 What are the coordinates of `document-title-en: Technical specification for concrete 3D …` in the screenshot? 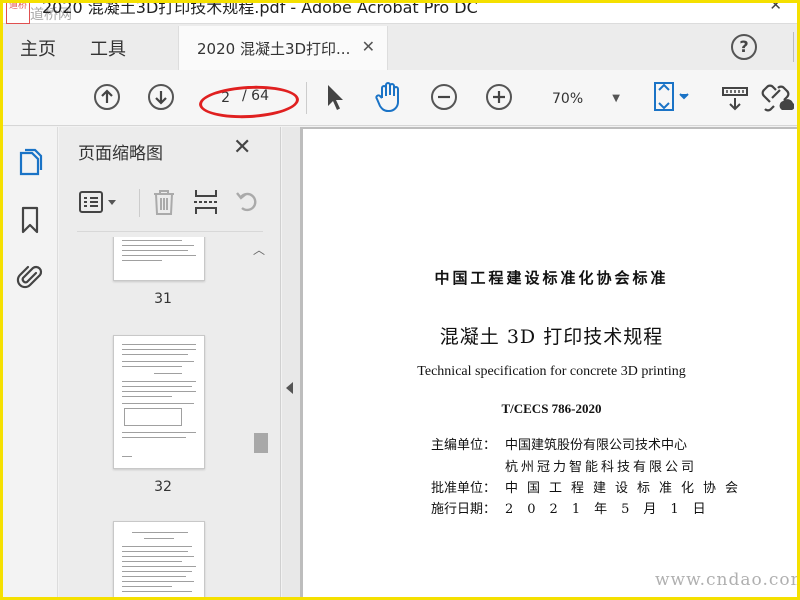 It's located at (551, 371).